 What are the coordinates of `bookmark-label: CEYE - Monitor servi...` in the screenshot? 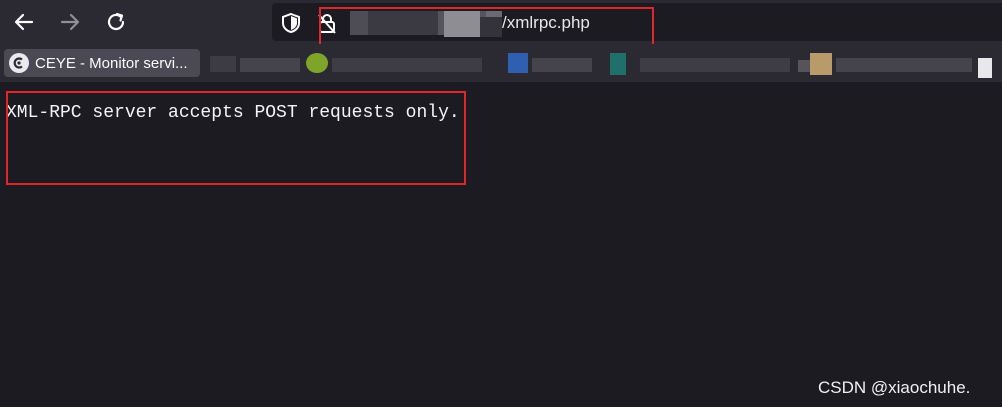 It's located at (111, 63).